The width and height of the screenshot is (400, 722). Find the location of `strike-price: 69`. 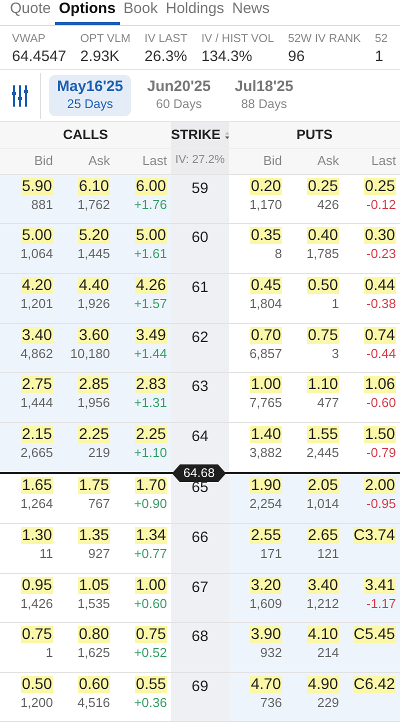

strike-price: 69 is located at coordinates (200, 686).